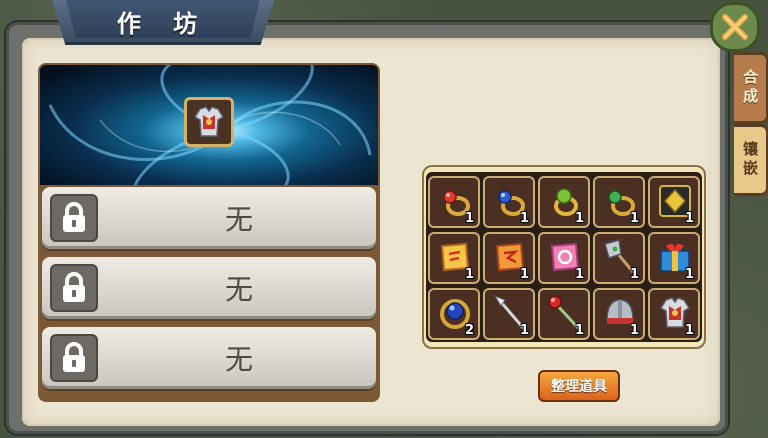 This screenshot has width=768, height=438. I want to click on gem-slot-2: 无, so click(209, 288).